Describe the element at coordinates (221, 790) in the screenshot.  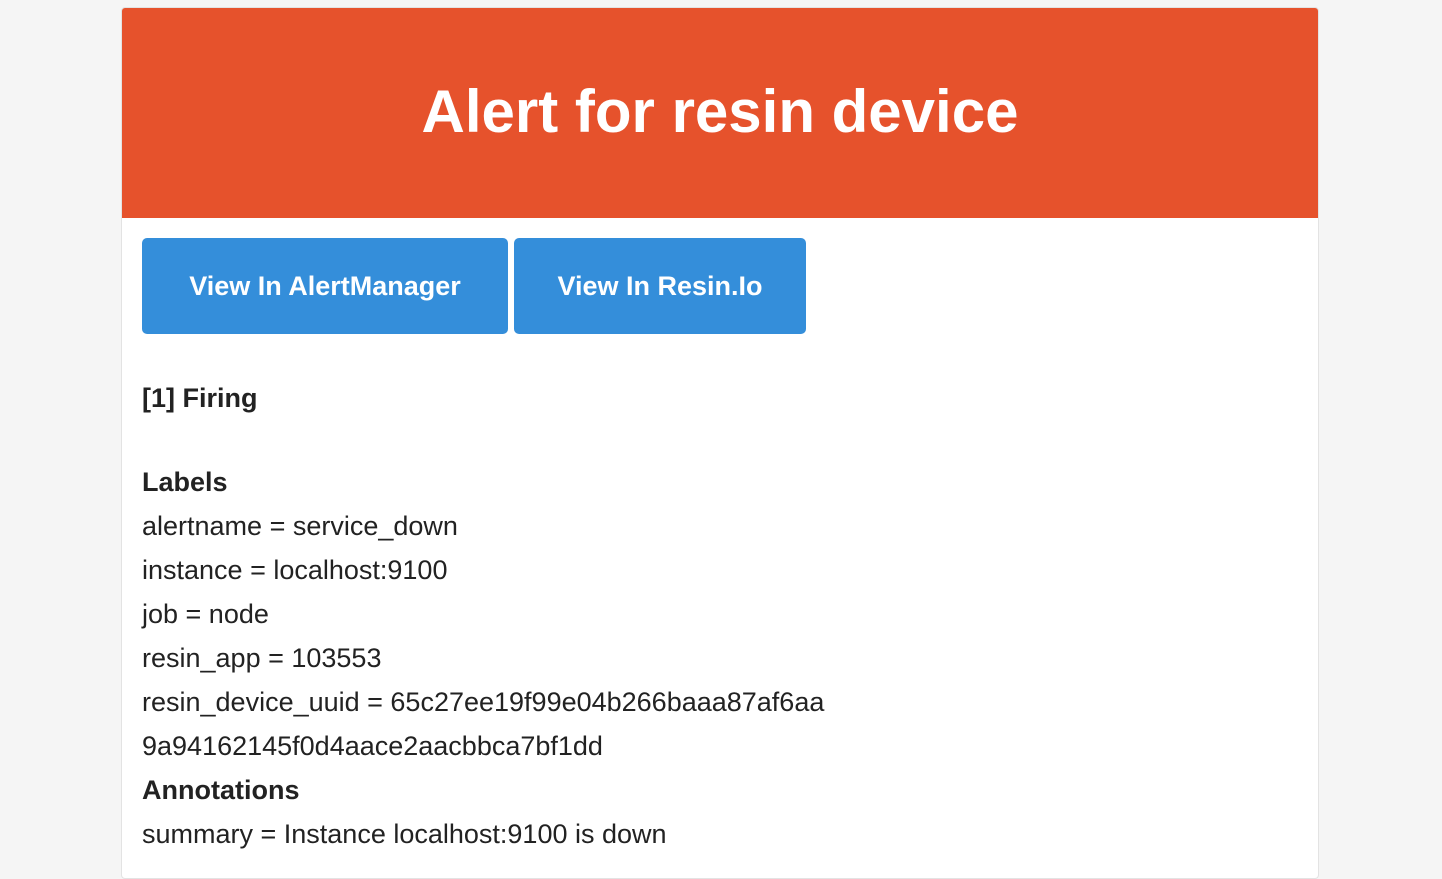
I see `annotations-heading: Annotations` at that location.